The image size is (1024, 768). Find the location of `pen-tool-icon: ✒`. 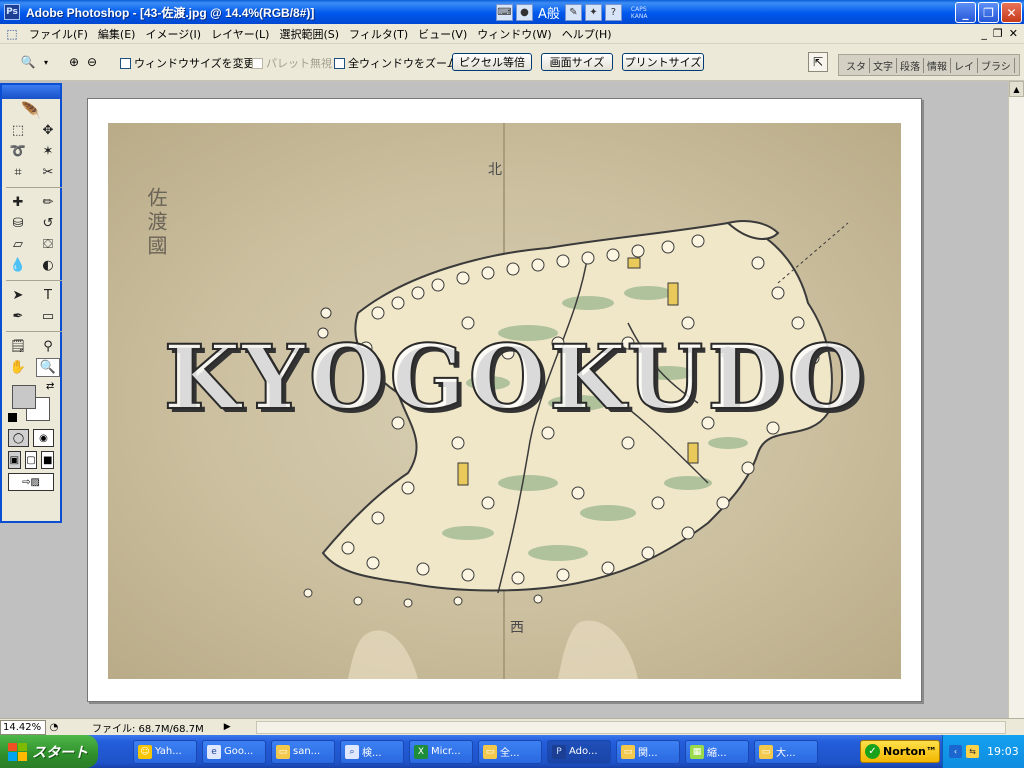

pen-tool-icon: ✒ is located at coordinates (18, 316).